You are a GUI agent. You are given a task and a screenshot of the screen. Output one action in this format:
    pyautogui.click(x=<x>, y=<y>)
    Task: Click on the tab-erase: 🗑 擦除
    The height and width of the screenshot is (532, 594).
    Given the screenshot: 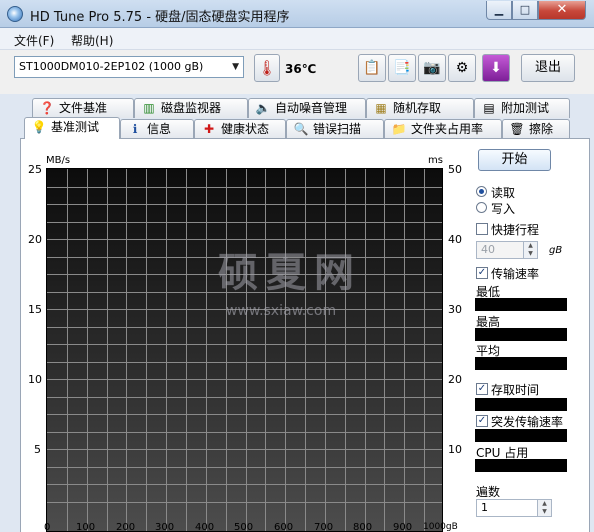 What is the action you would take?
    pyautogui.click(x=536, y=129)
    